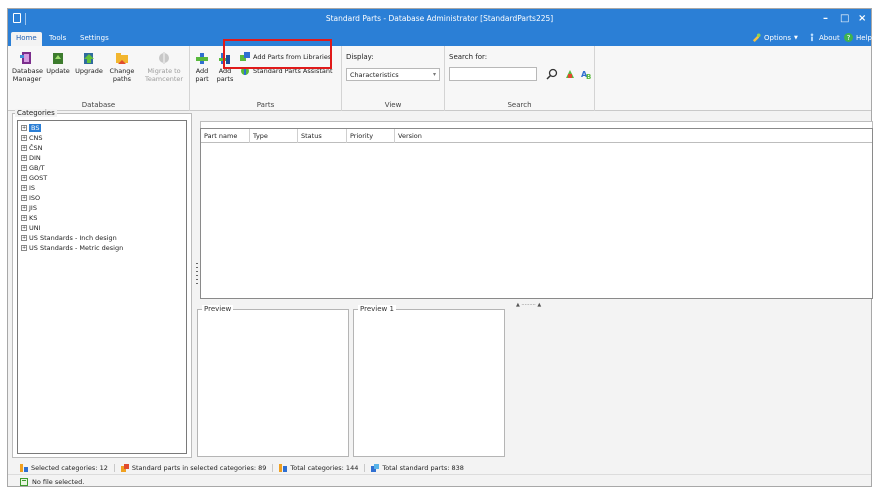 The image size is (879, 497). I want to click on change-paths-label-2: paths, so click(122, 78).